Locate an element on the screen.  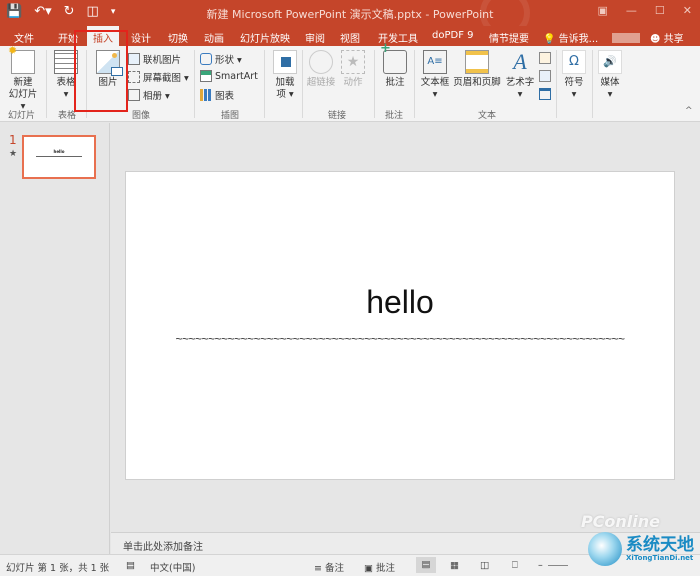
omega-icon: Ω is located at coordinates (574, 62).